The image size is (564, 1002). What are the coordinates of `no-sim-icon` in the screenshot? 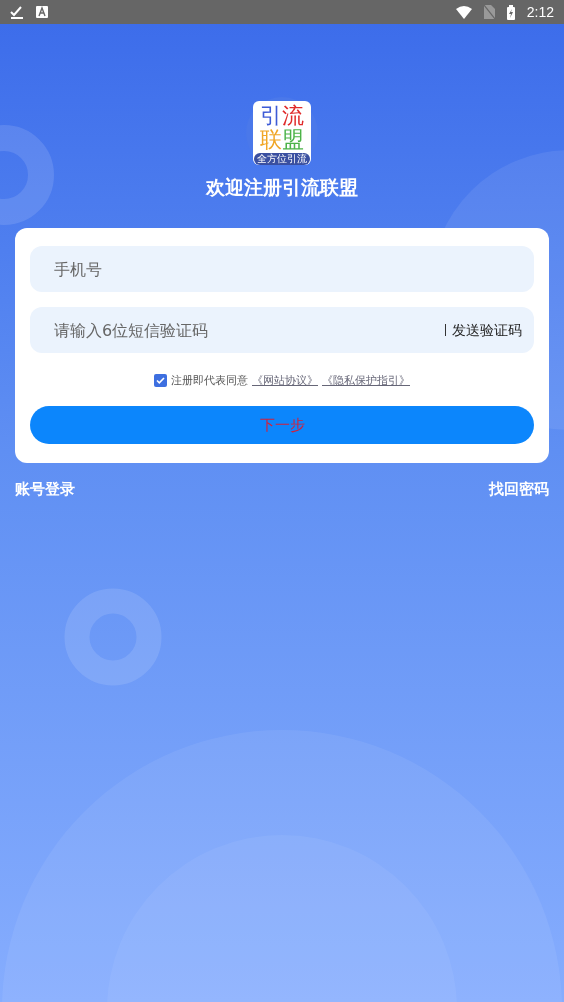 It's located at (489, 12).